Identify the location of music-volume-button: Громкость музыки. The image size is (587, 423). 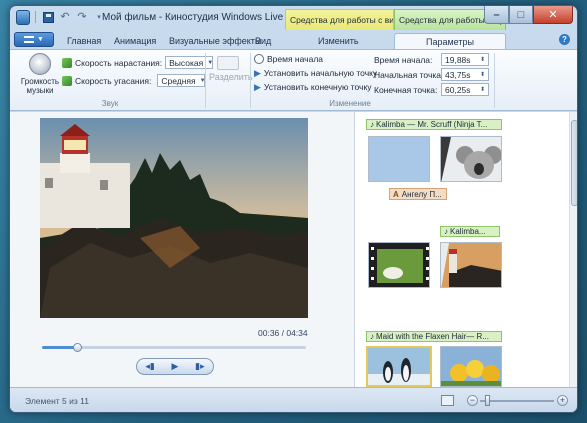
(40, 74).